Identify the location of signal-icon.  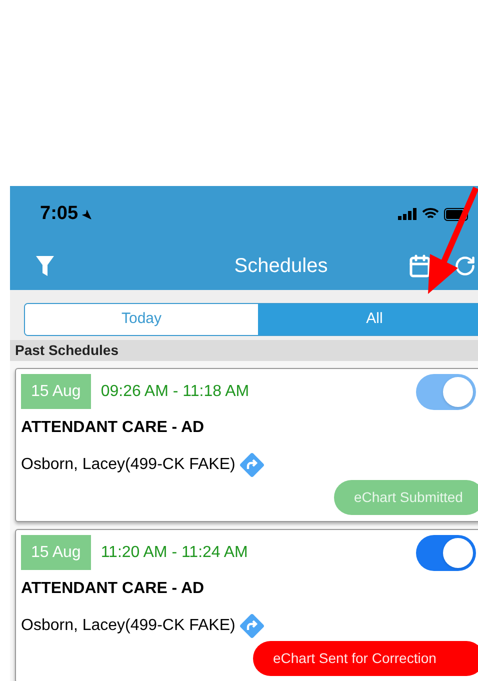
(407, 214).